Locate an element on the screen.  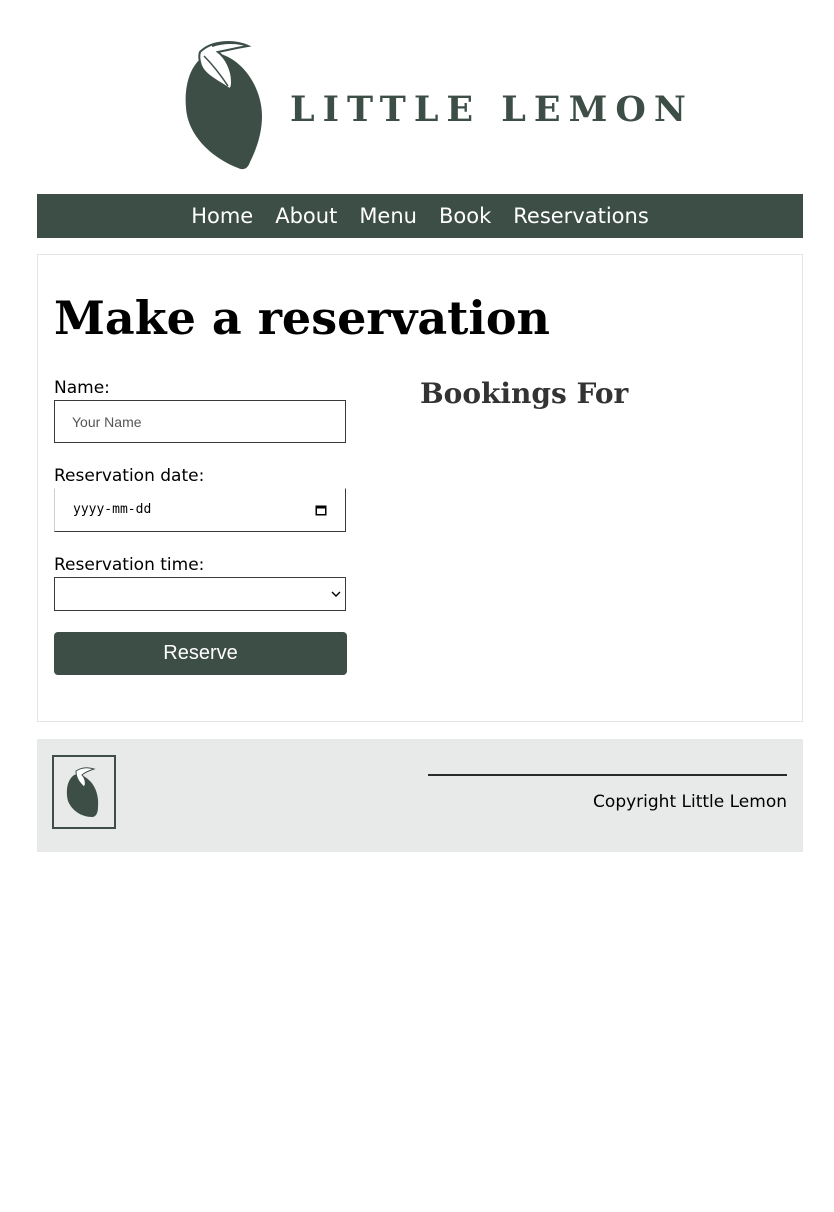
nav-item-menu: Menu is located at coordinates (388, 216).